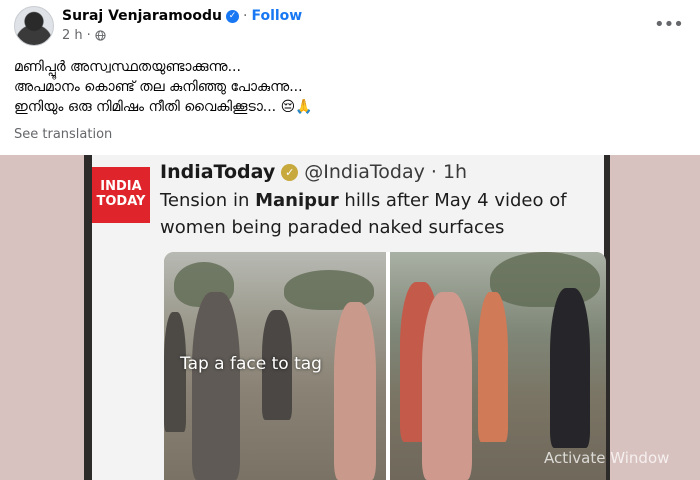 The width and height of the screenshot is (700, 480). I want to click on tap-to-tag-overlay: Tap a face to tag, so click(251, 364).